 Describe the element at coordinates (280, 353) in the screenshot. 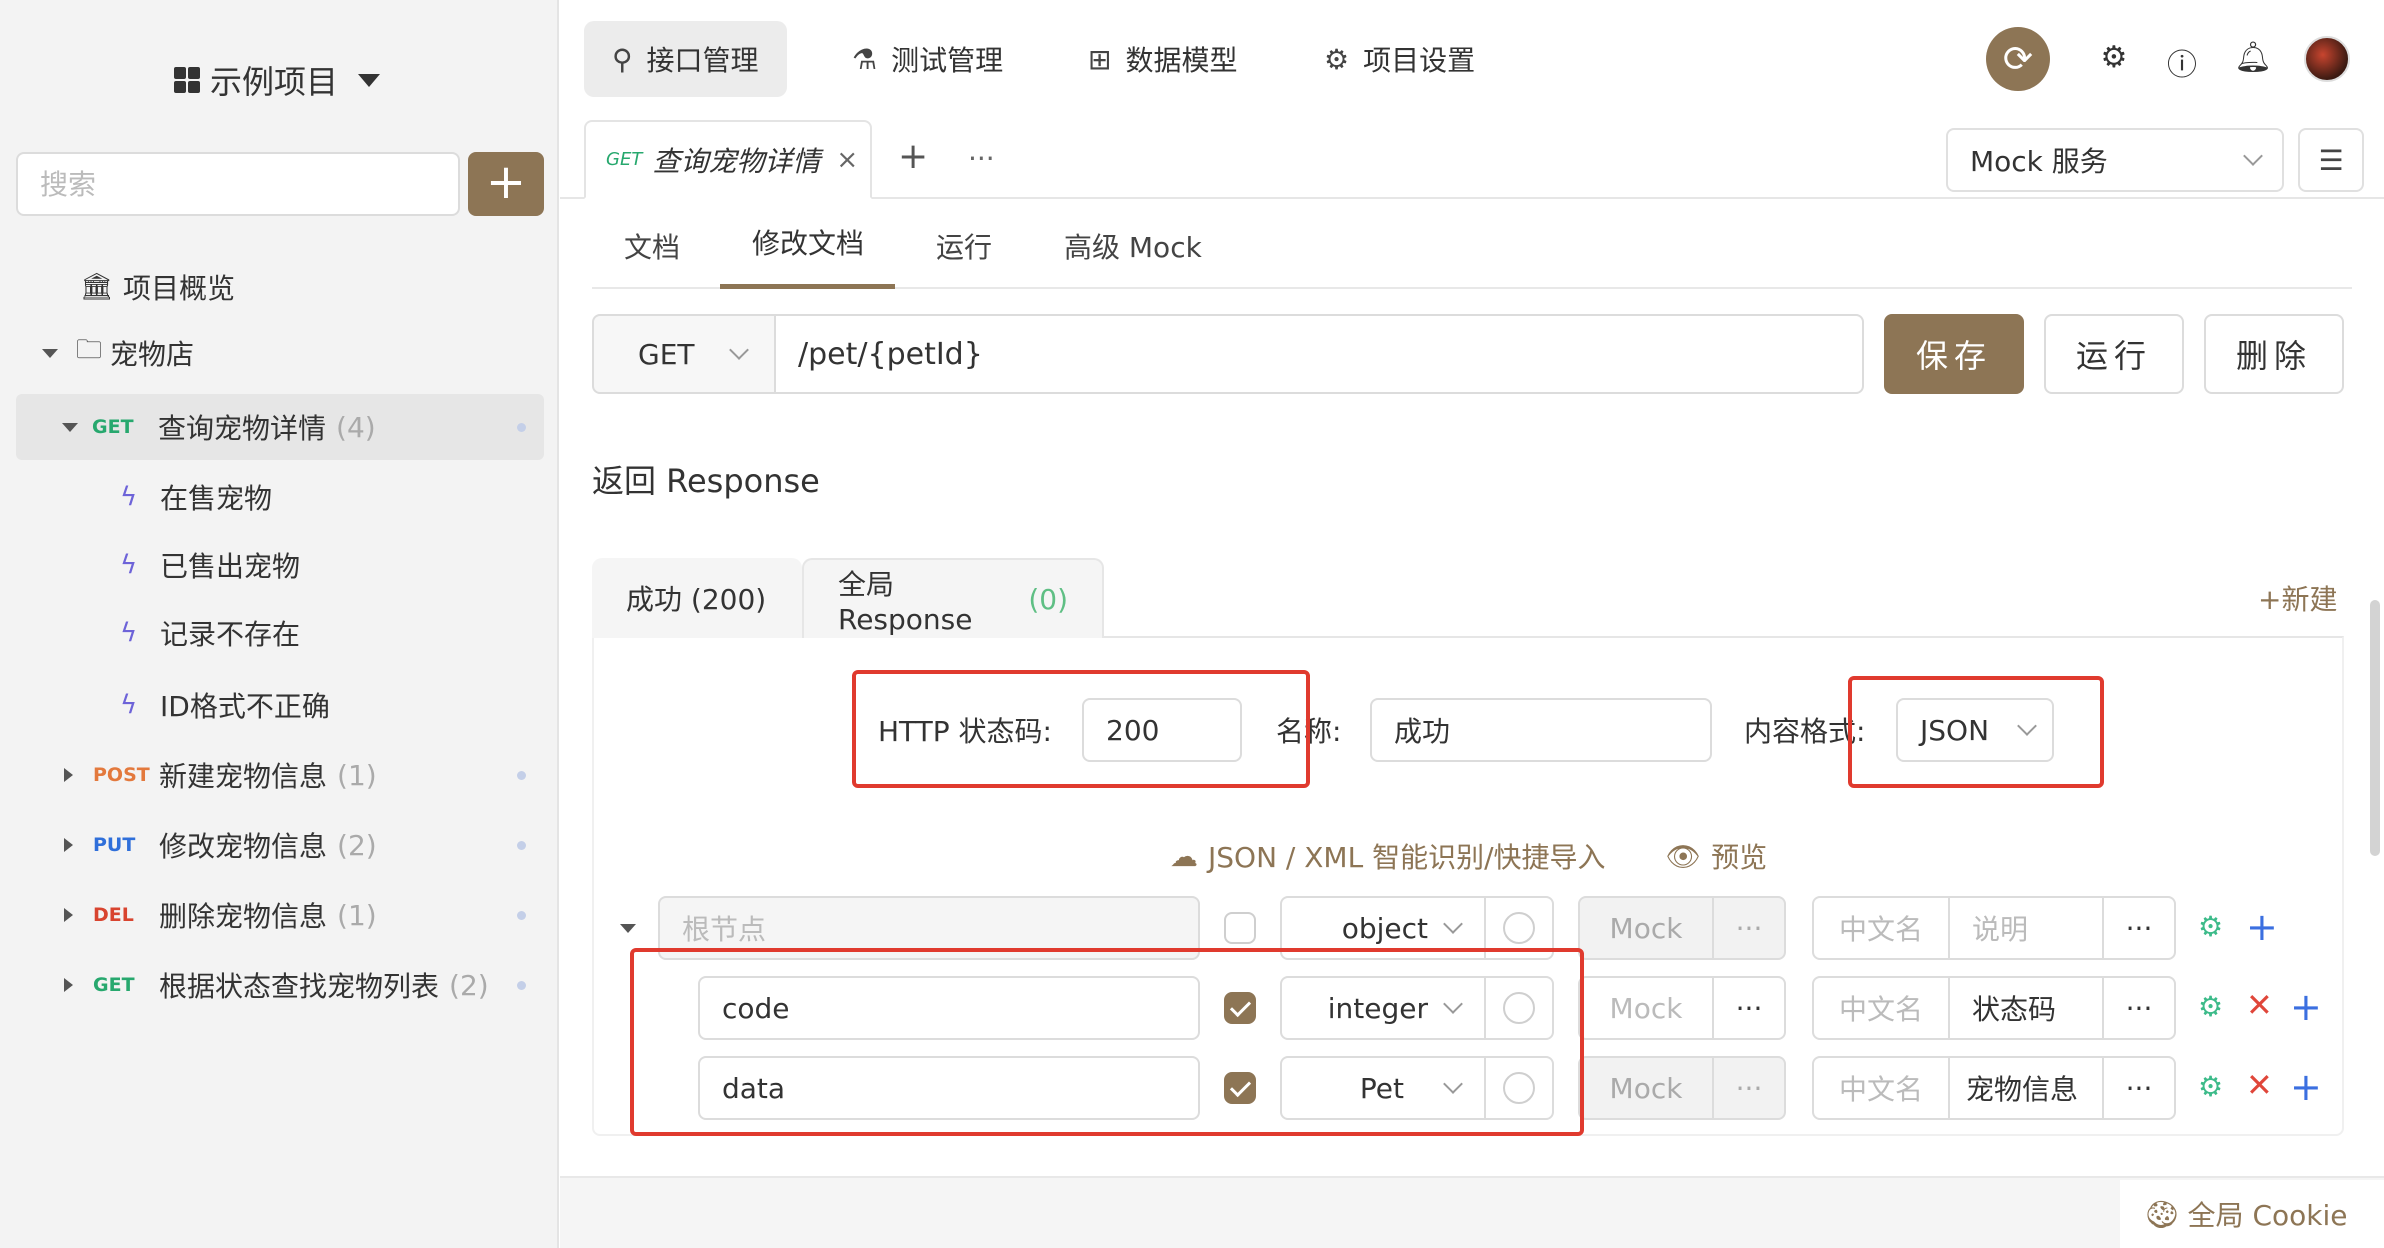

I see `sidebar-folder-petstore: 🗀 宠物店` at that location.